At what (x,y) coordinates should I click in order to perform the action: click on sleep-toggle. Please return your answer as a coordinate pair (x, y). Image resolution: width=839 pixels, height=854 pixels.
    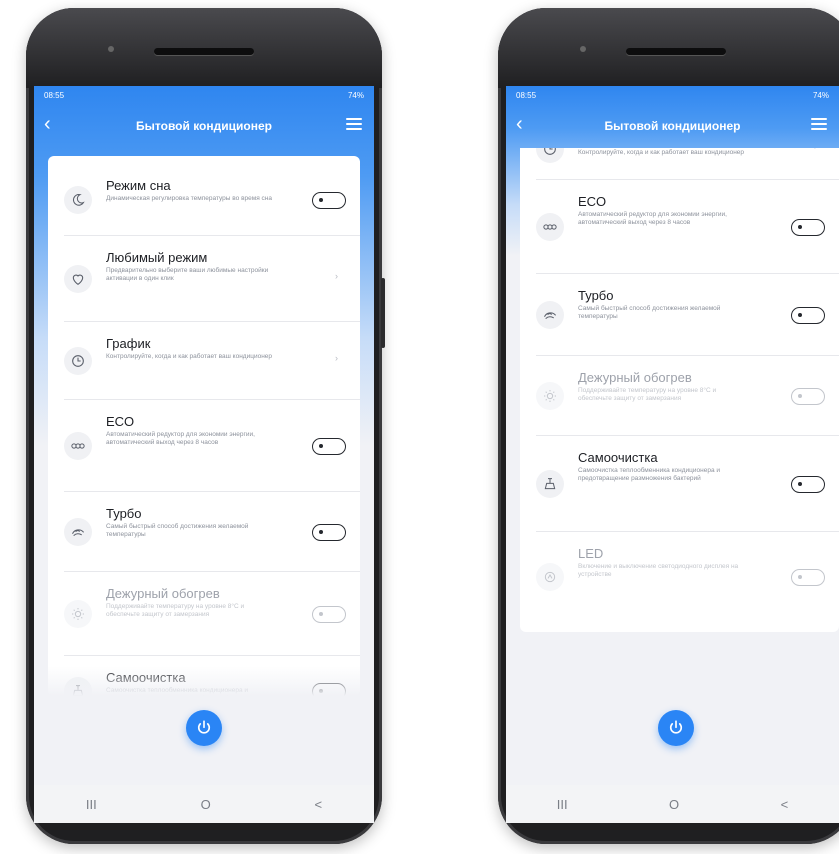
    Looking at the image, I should click on (329, 200).